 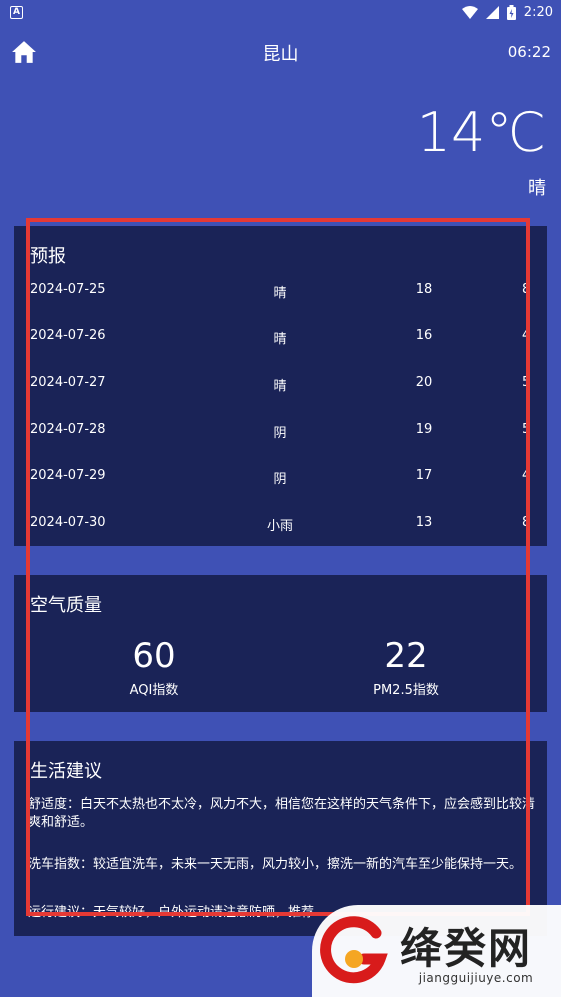 What do you see at coordinates (406, 656) in the screenshot?
I see `pm25-value: 22` at bounding box center [406, 656].